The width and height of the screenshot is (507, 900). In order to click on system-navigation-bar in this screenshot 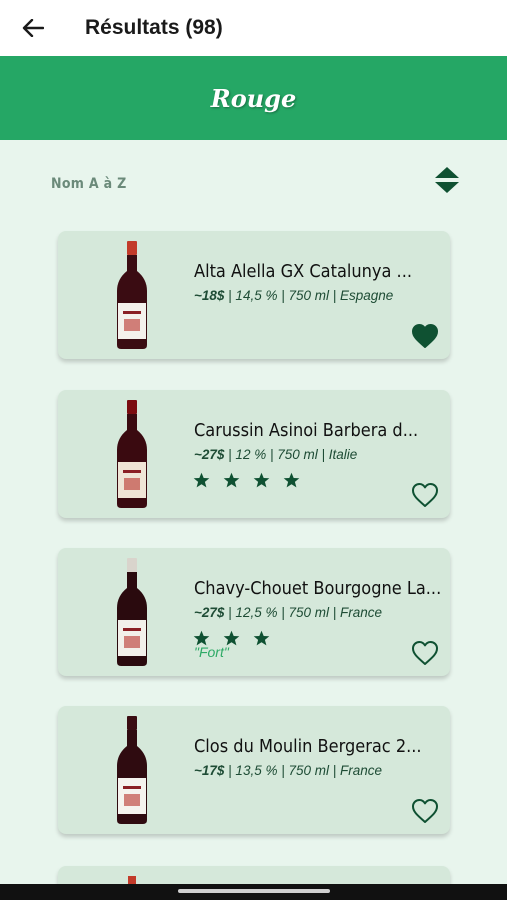, I will do `click(253, 892)`.